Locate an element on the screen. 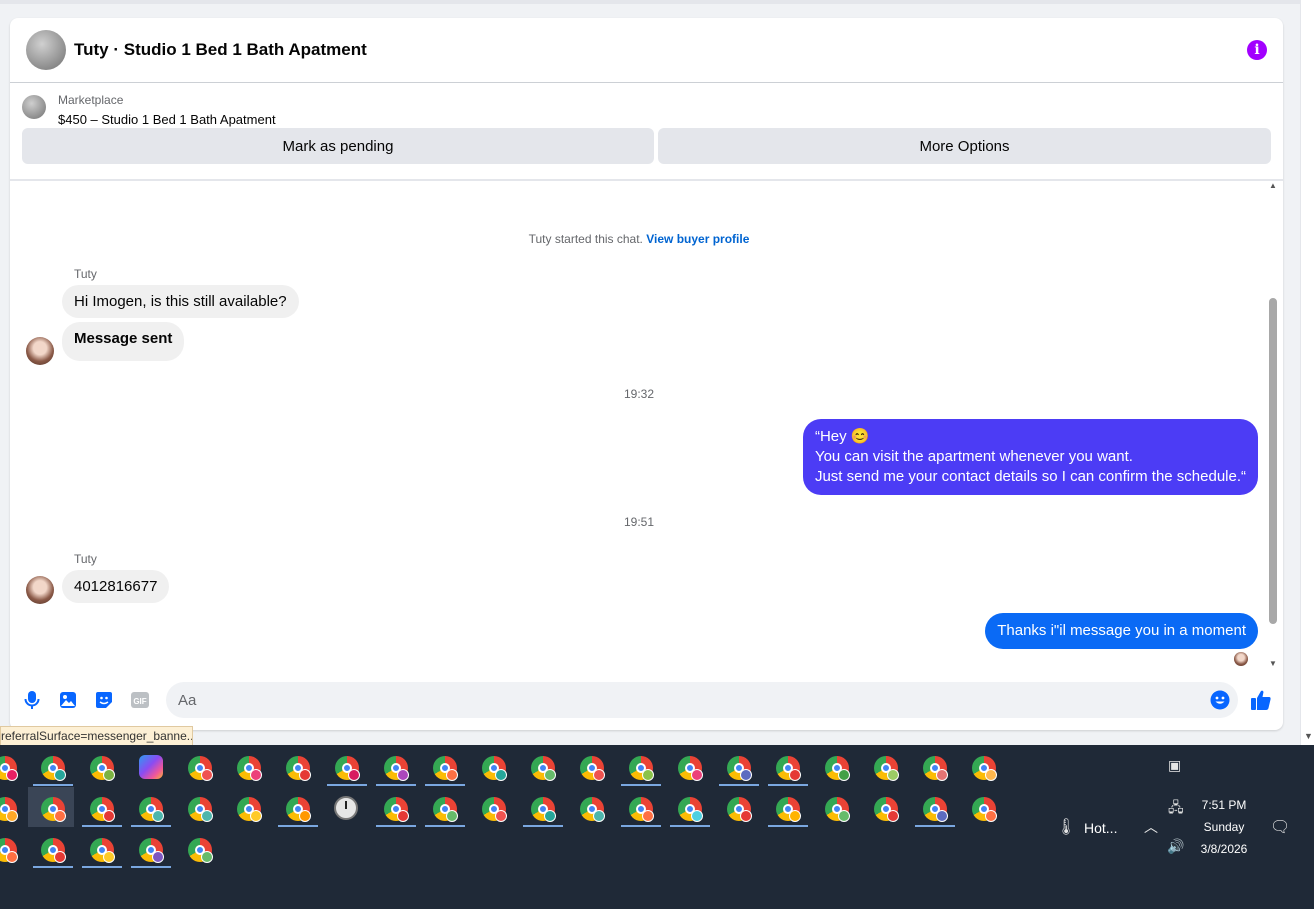 This screenshot has width=1314, height=909. chevron-up-icon: ︿ is located at coordinates (1151, 827).